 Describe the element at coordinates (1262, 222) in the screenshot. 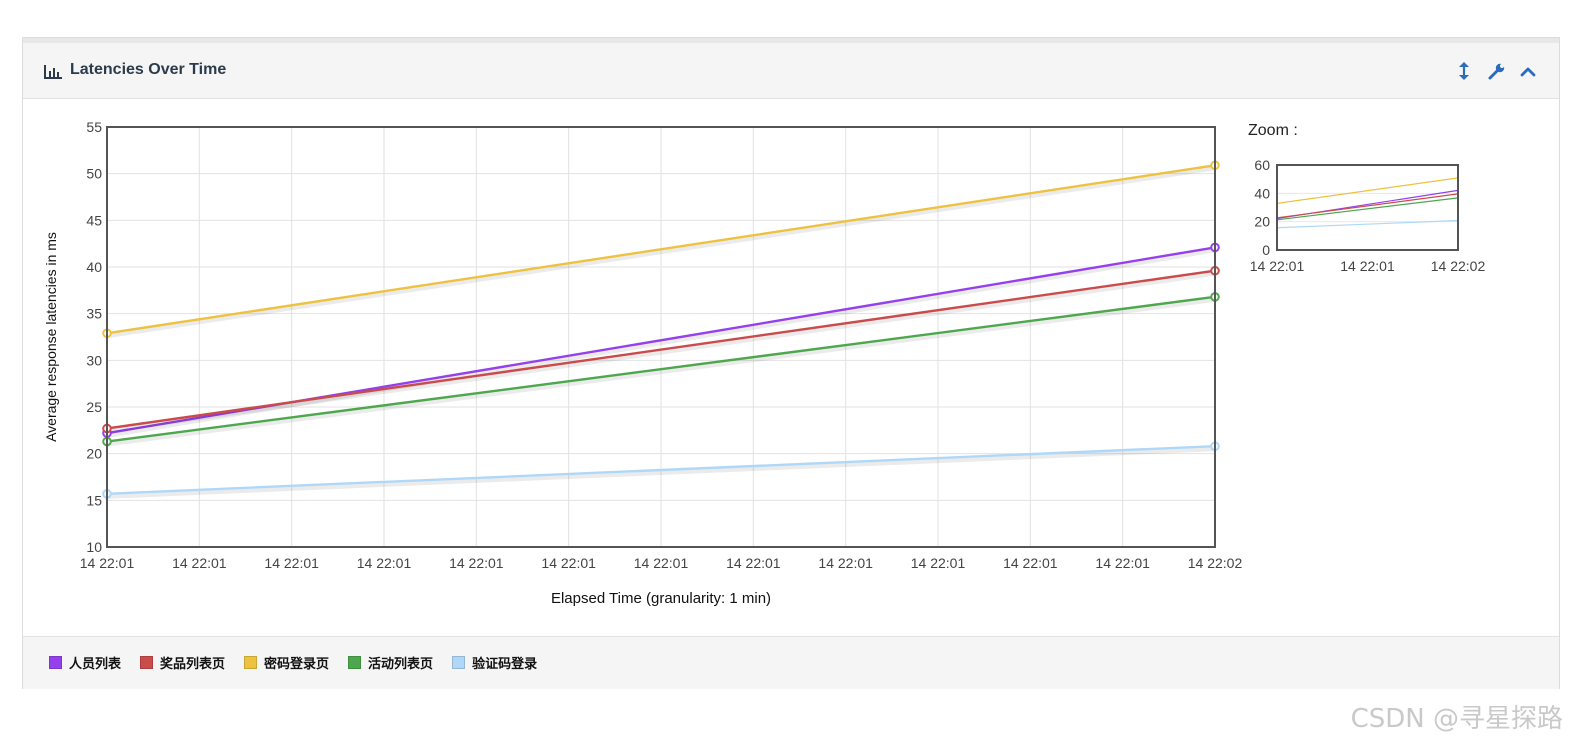

I see `zoom-y-tick-label: 20` at that location.